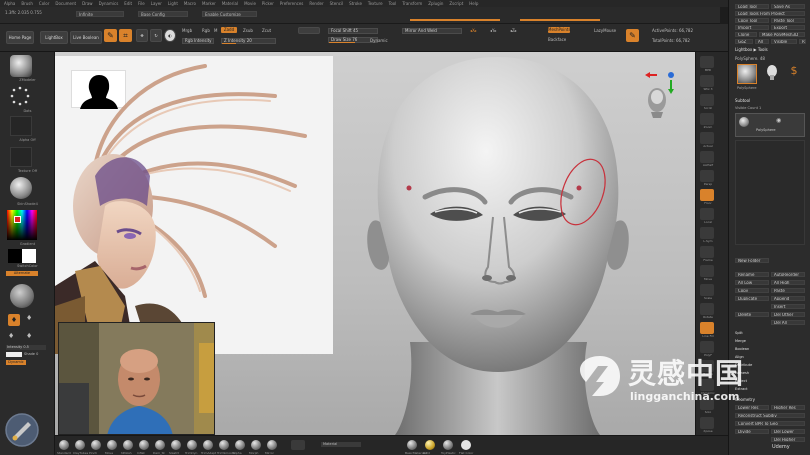  I want to click on menu-item: Edit, so click(128, 3).